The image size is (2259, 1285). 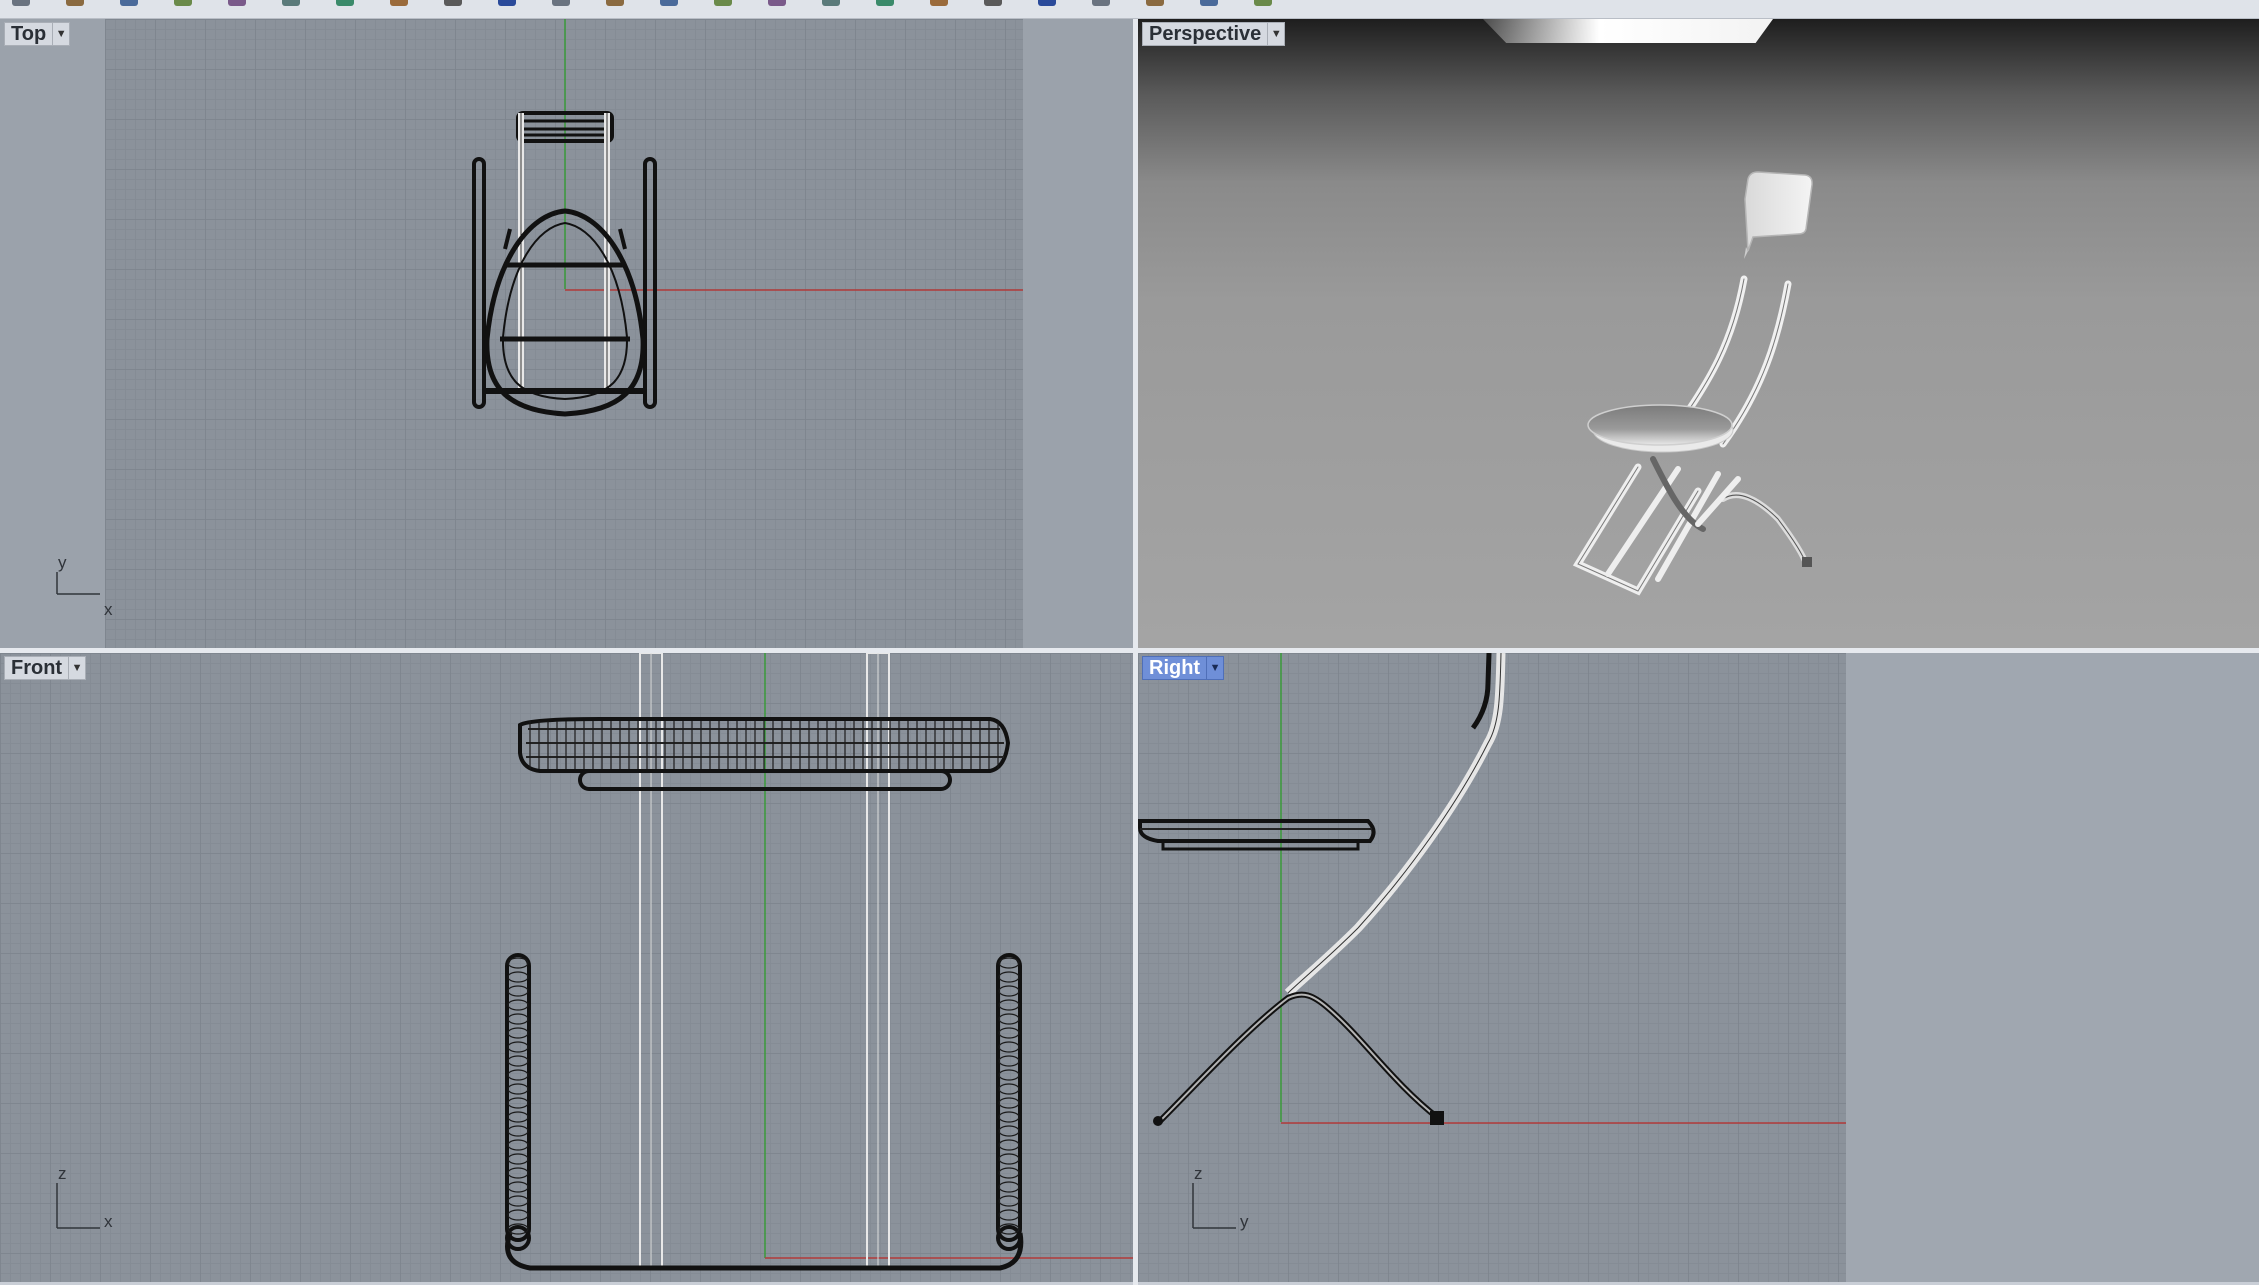 I want to click on chair-backrest, so click(x=1778, y=211).